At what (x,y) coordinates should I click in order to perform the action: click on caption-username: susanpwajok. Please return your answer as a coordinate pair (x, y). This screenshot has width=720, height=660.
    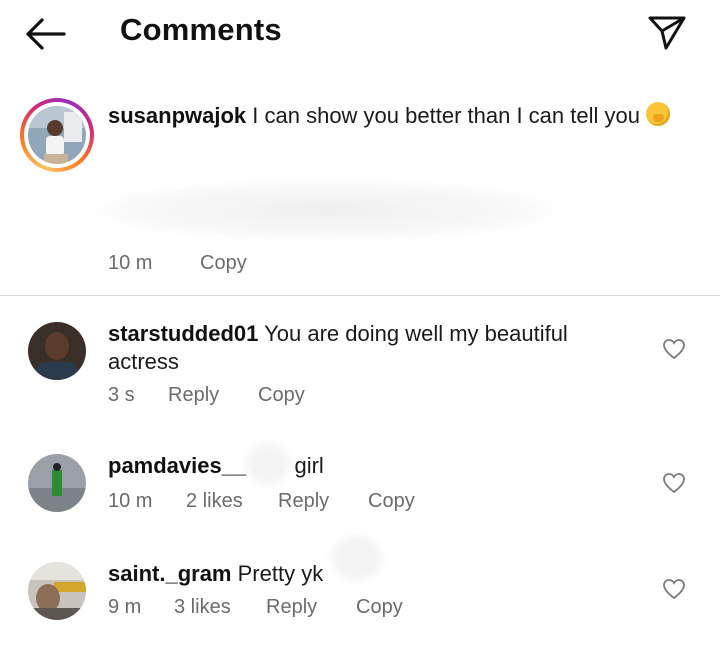
    Looking at the image, I should click on (177, 115).